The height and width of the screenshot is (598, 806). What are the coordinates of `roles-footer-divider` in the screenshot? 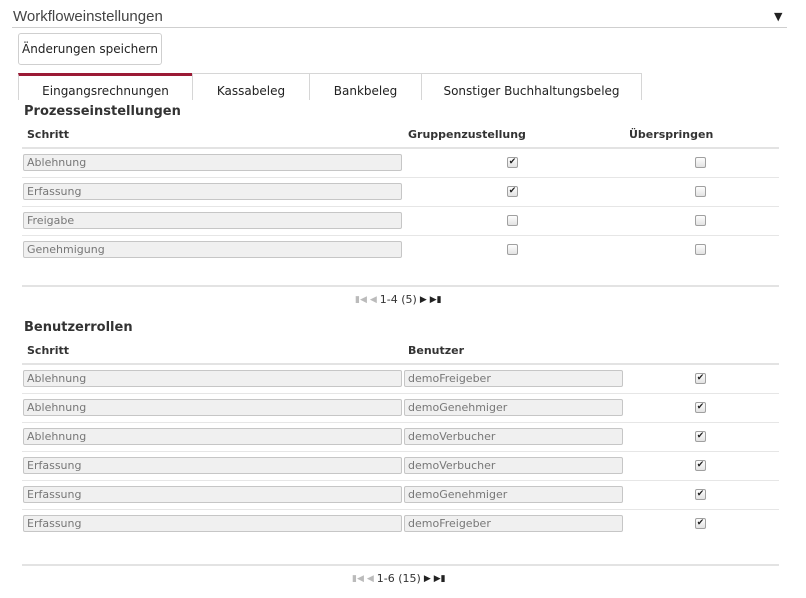 It's located at (400, 565).